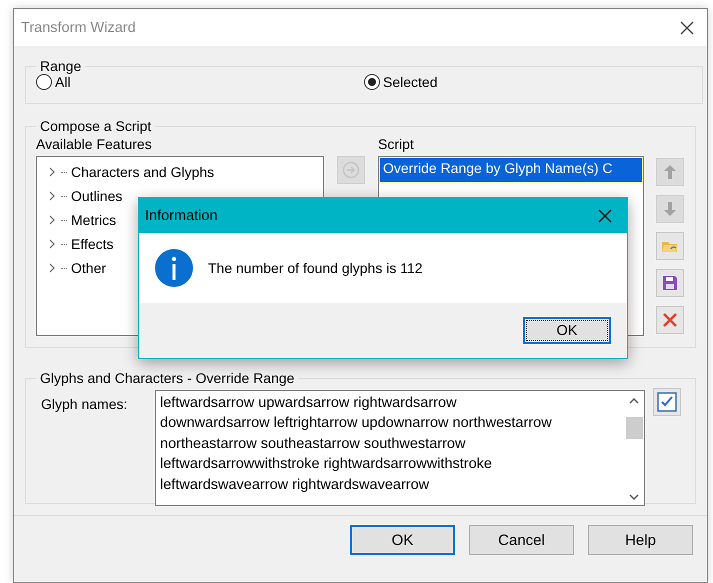 The image size is (713, 583). Describe the element at coordinates (309, 403) in the screenshot. I see `text-line: leftwardsarrow upwardsarrow rightwardsarrow` at that location.